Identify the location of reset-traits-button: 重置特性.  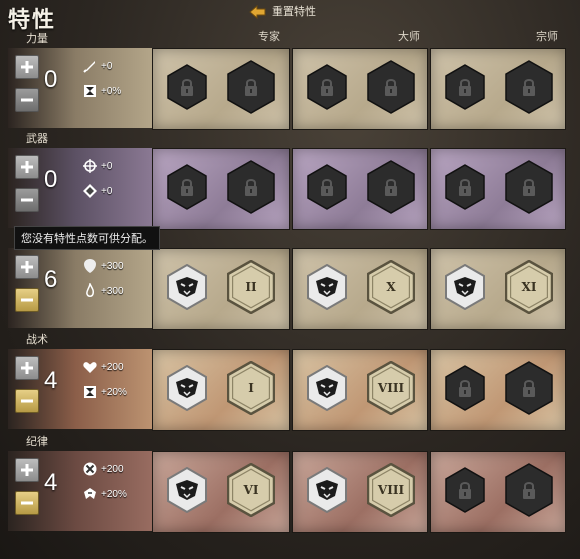
(282, 11).